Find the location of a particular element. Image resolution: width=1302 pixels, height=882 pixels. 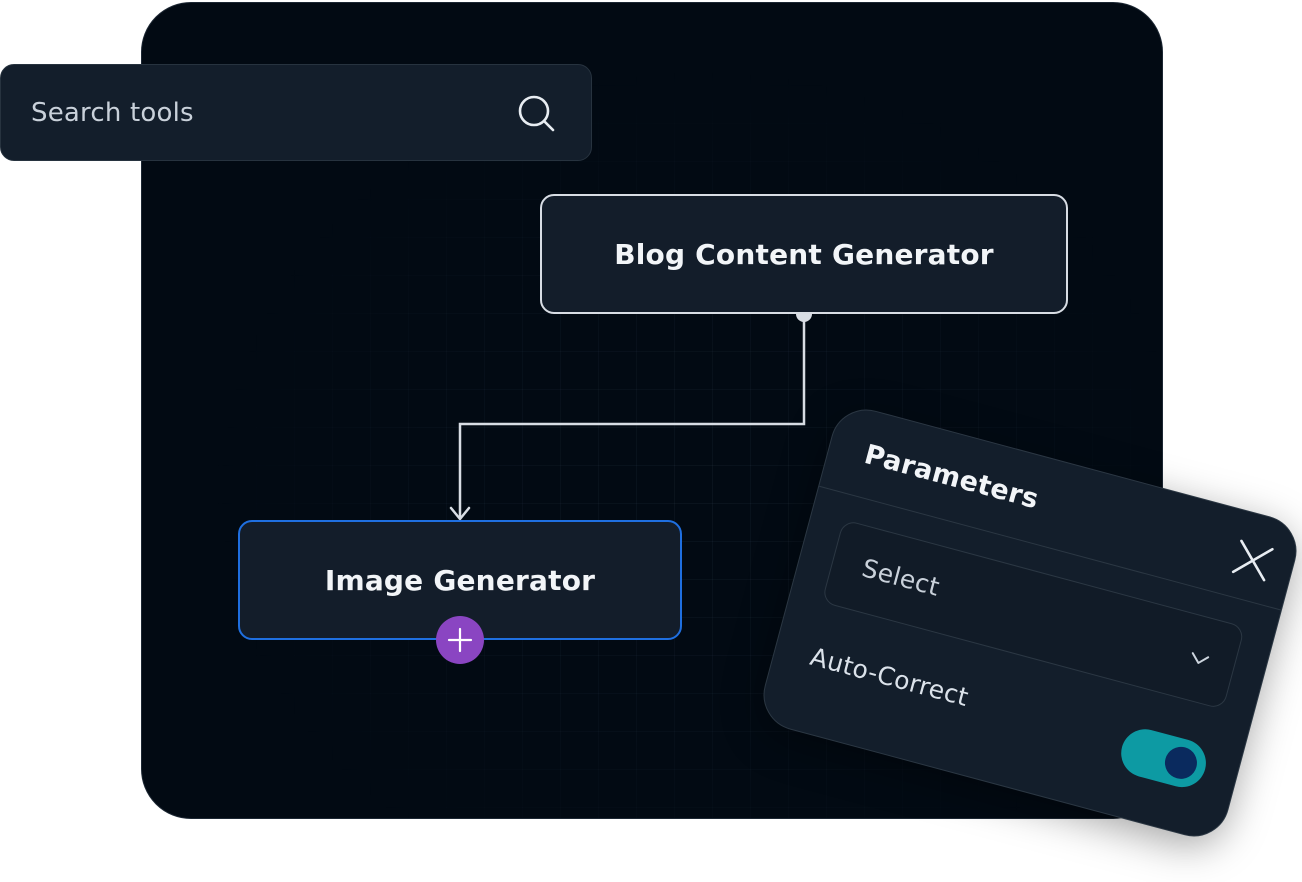

close-button is located at coordinates (1253, 561).